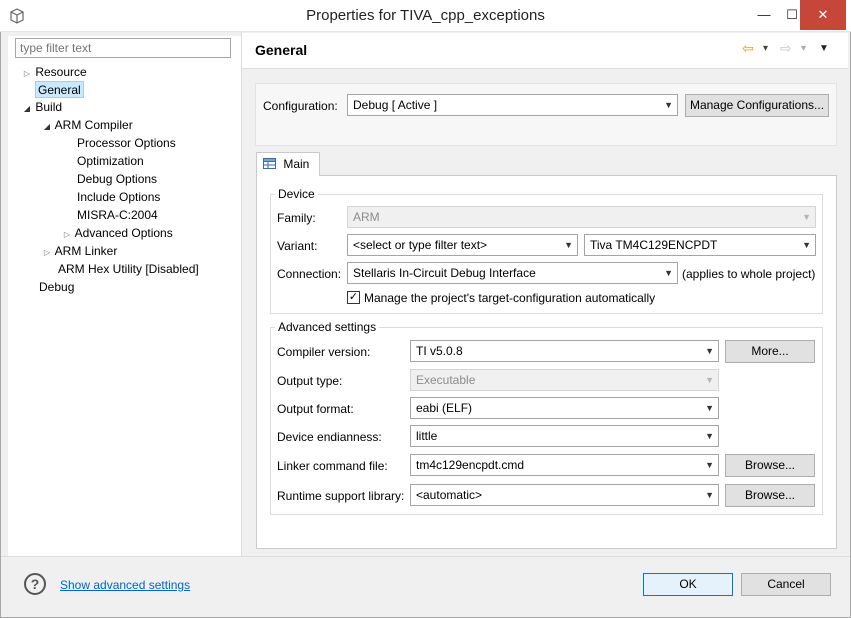  What do you see at coordinates (700, 245) in the screenshot?
I see `variant-select: Tiva TM4C129ENCPDT ▼` at bounding box center [700, 245].